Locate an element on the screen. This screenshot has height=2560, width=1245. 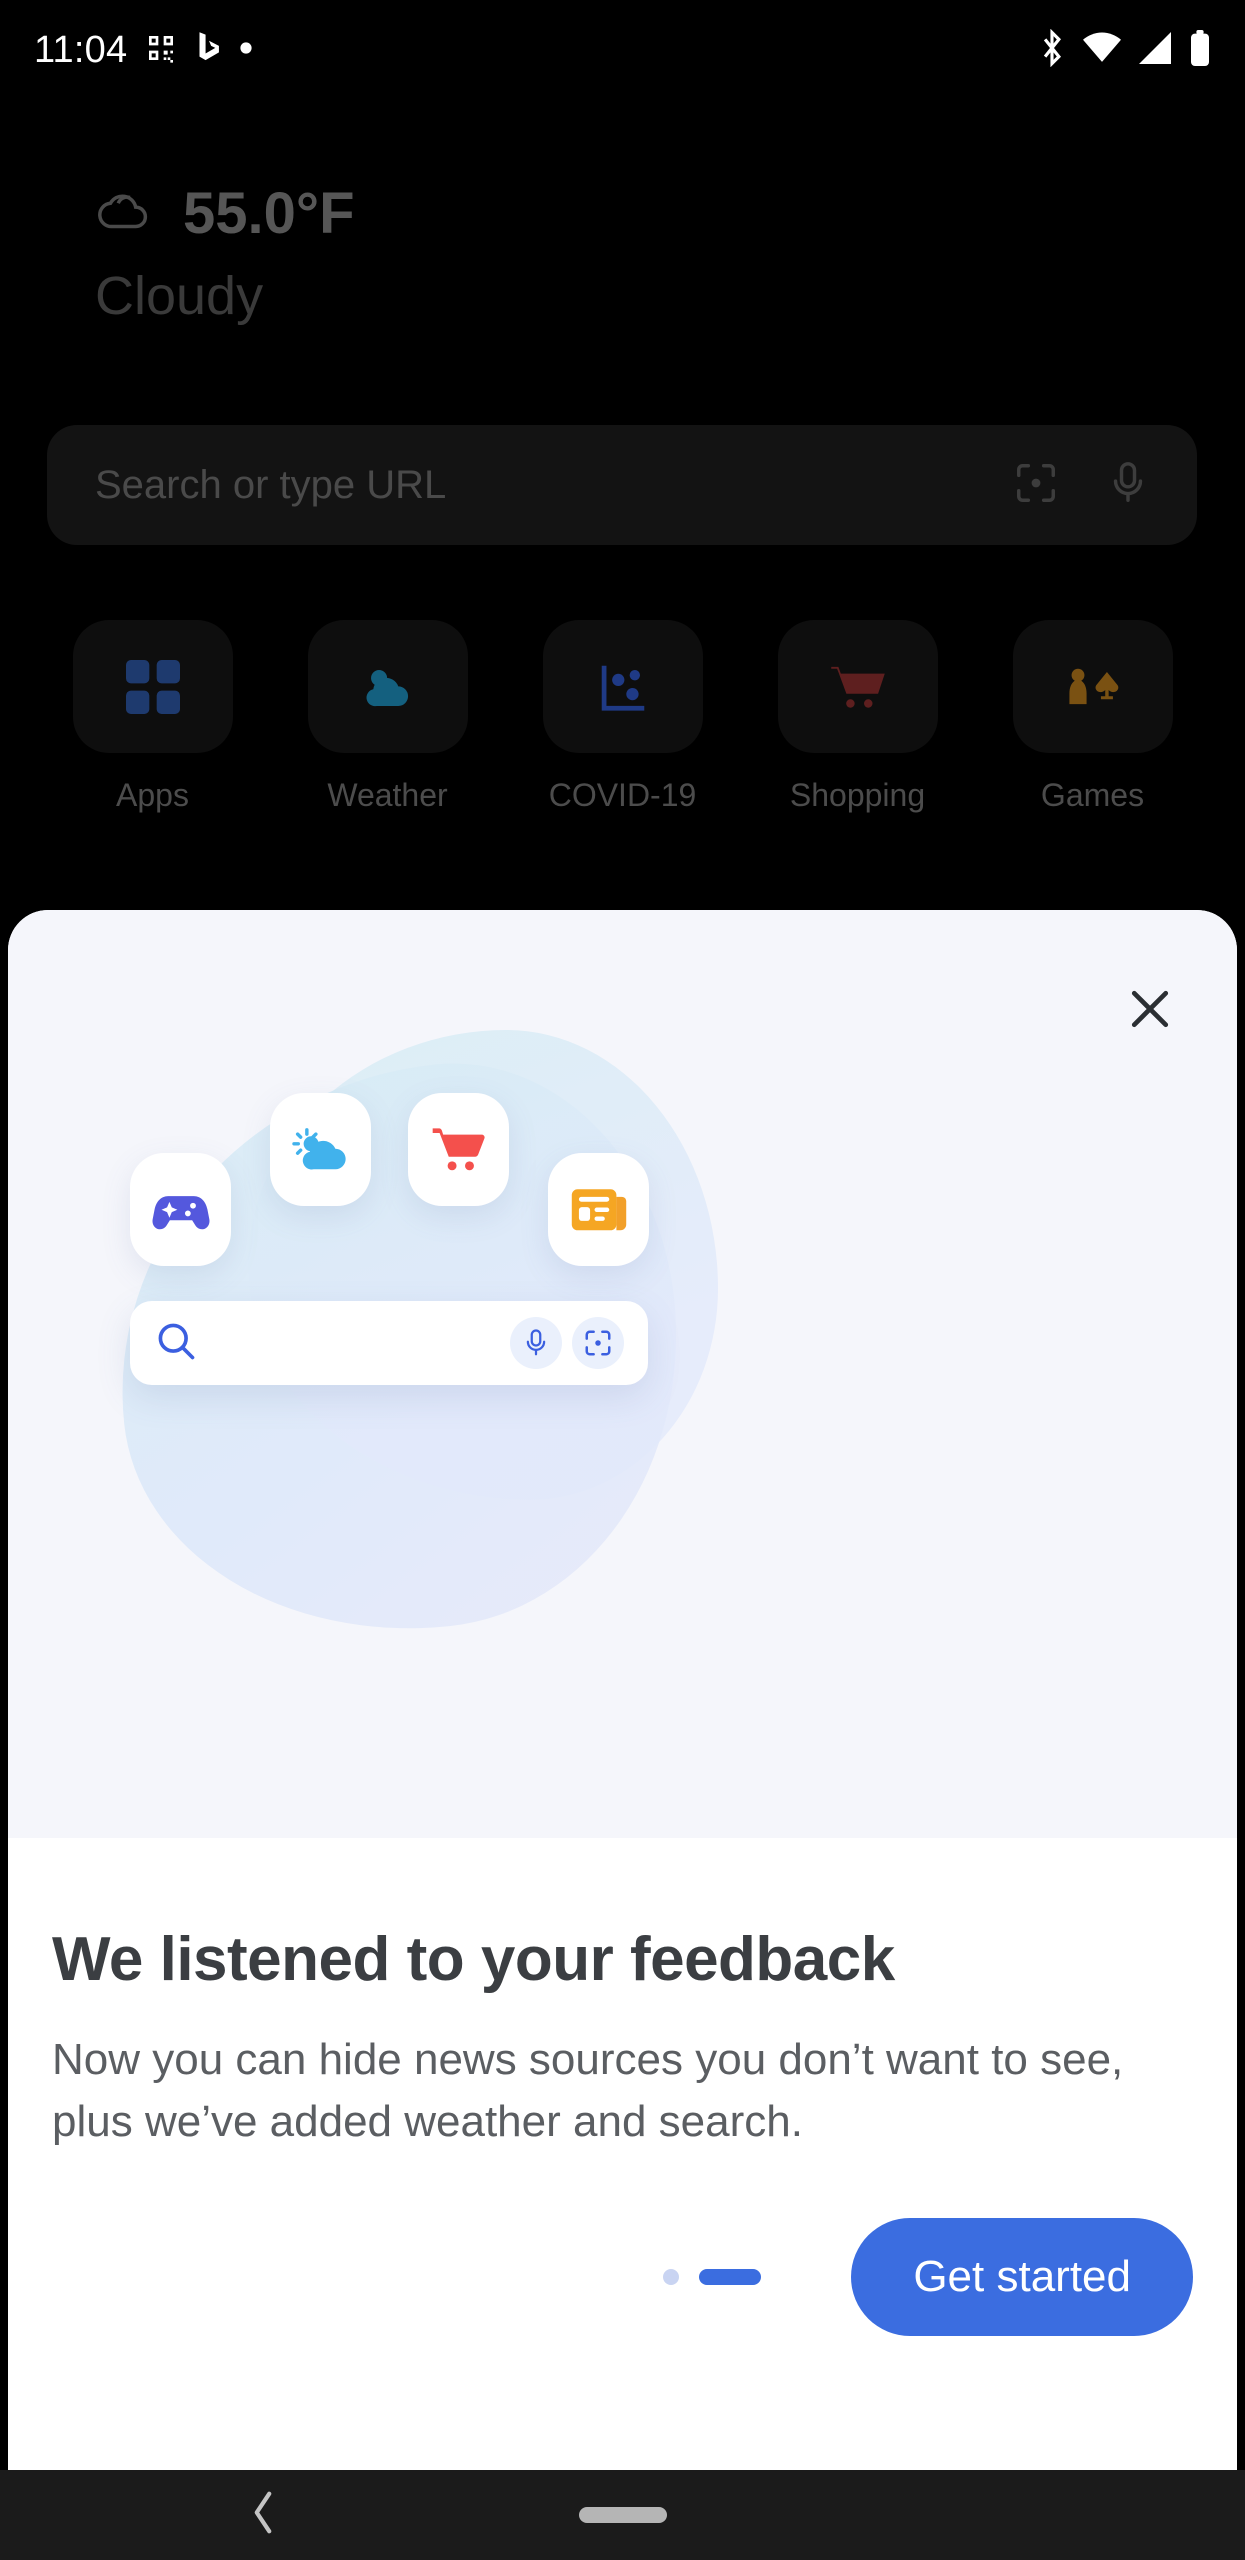
background-shortcut-shopping: Shopping is located at coordinates (857, 717).